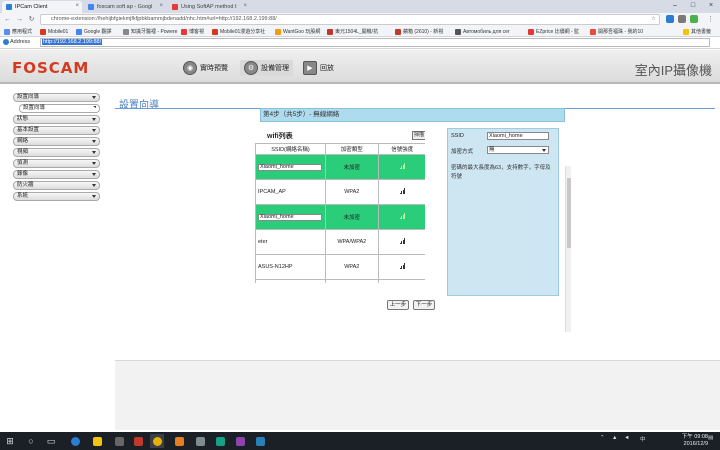 This screenshot has width=720, height=450. What do you see at coordinates (569, 213) in the screenshot?
I see `scrollbar-thumb` at bounding box center [569, 213].